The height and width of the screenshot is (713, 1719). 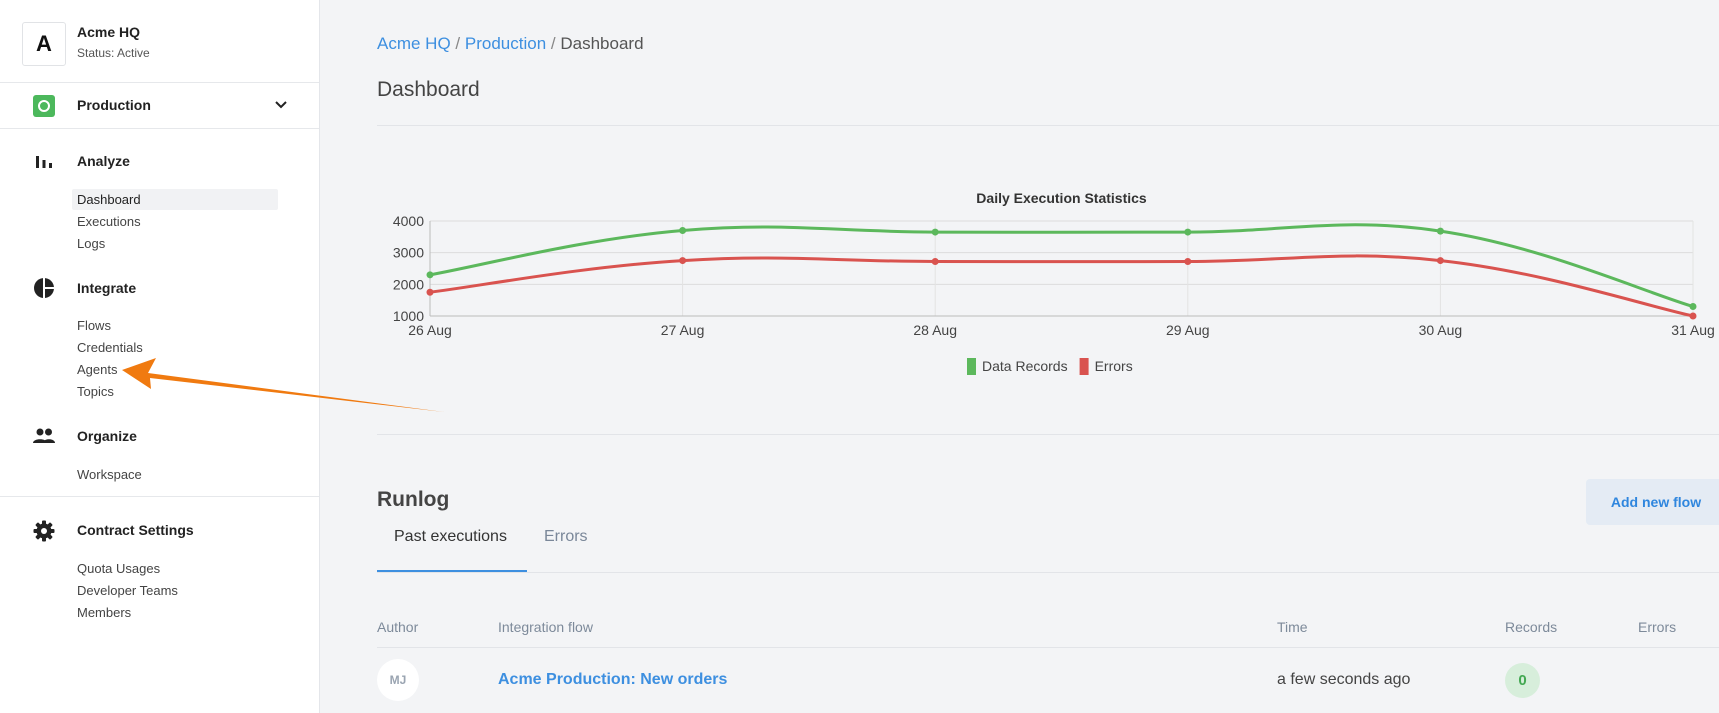 I want to click on series-line, so click(x=1061, y=286).